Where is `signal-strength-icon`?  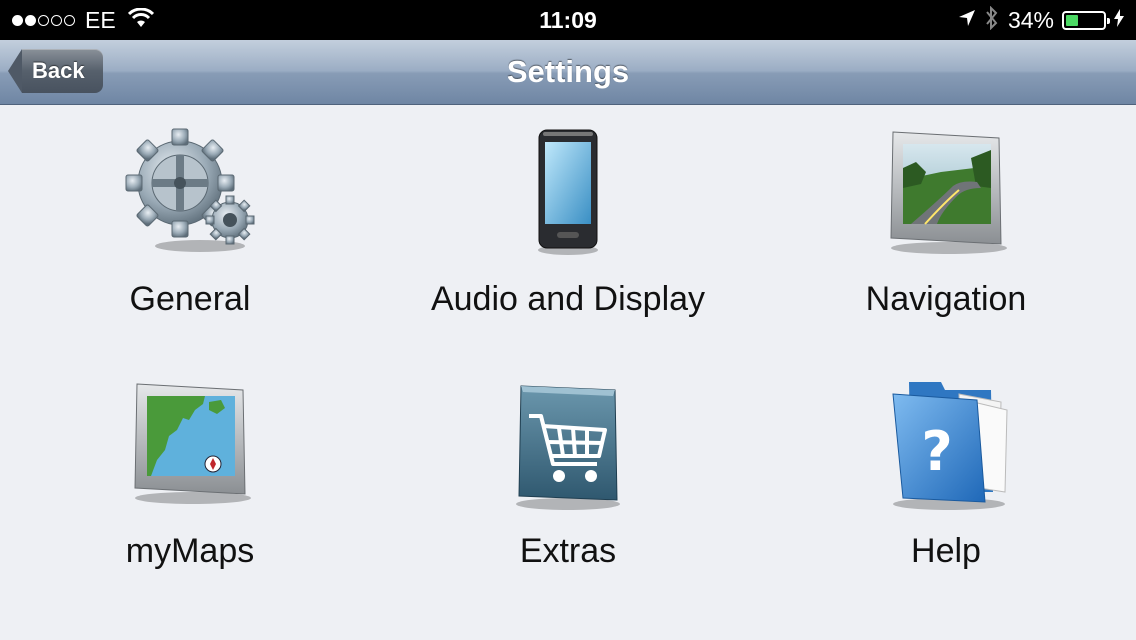
signal-strength-icon is located at coordinates (43, 20).